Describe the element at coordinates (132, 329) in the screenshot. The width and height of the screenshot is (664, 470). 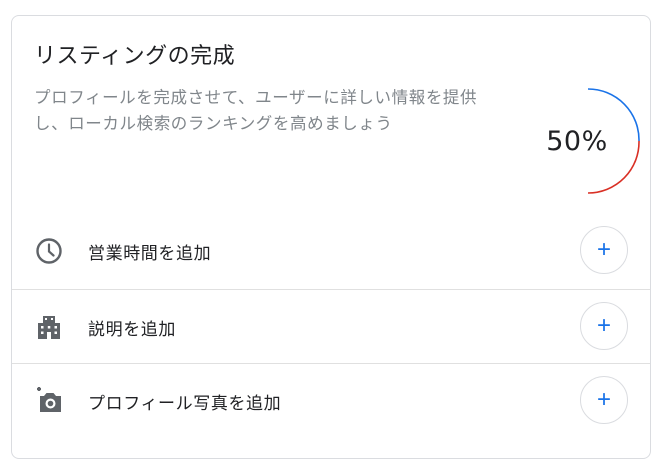
I see `task-label: 説明を追加` at that location.